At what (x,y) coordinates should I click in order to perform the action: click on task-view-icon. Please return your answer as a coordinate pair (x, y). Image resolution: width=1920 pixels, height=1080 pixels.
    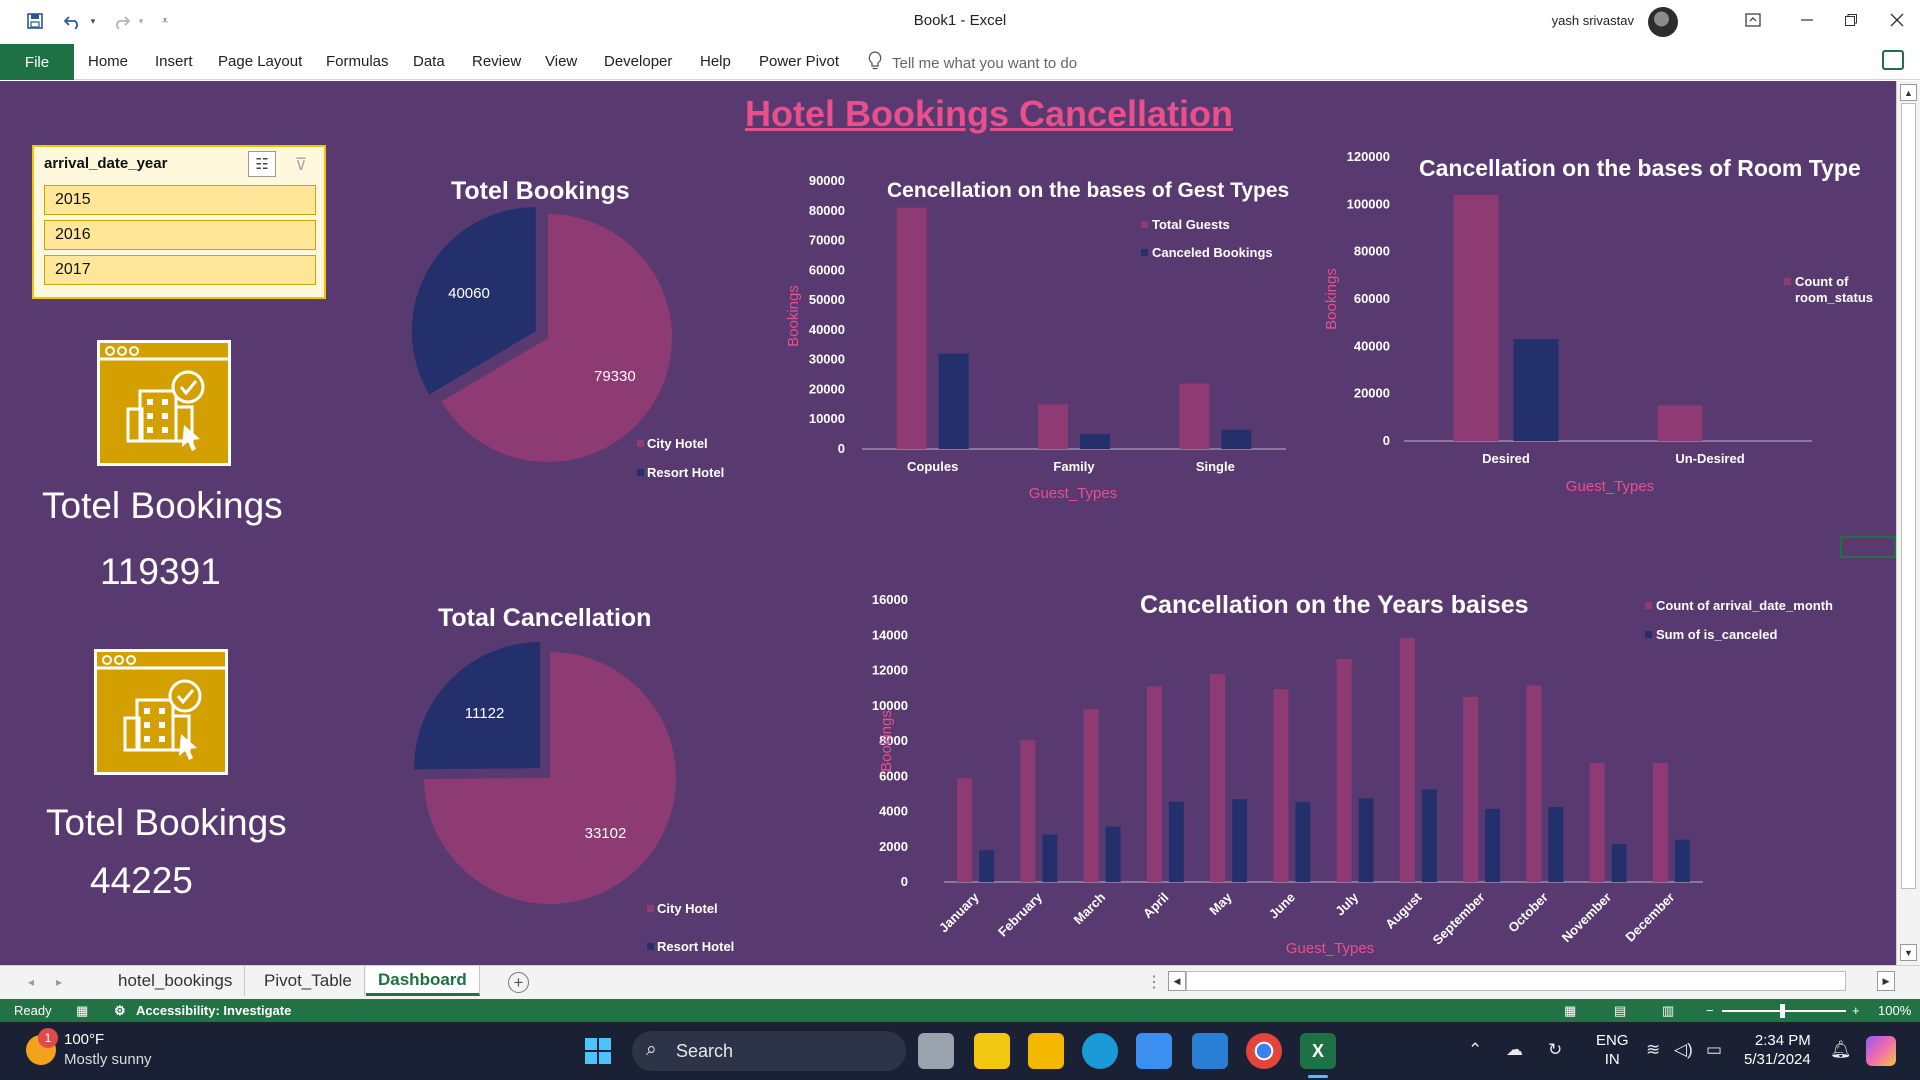
    Looking at the image, I should click on (936, 1051).